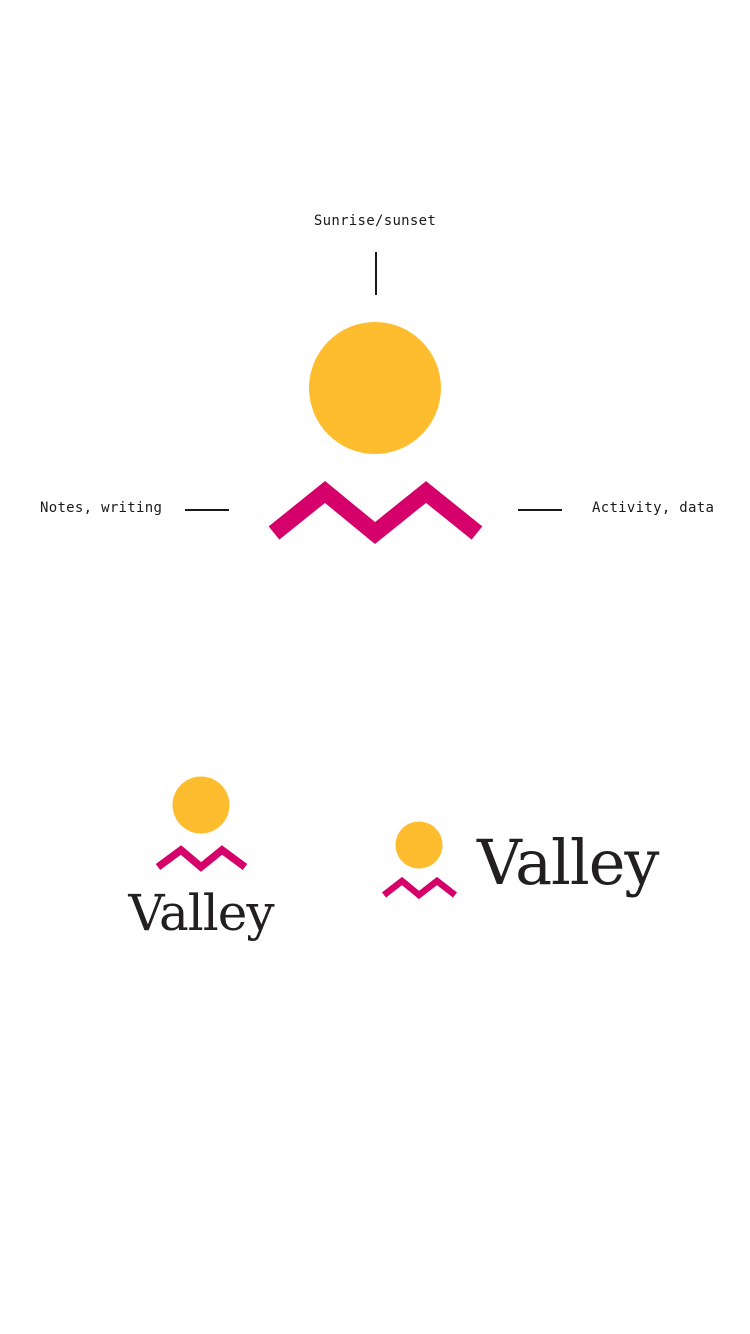  I want to click on valley-zigzag-icon, so click(419, 888).